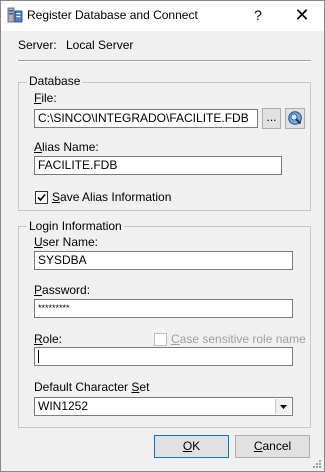  I want to click on server-label: Server:, so click(37, 45).